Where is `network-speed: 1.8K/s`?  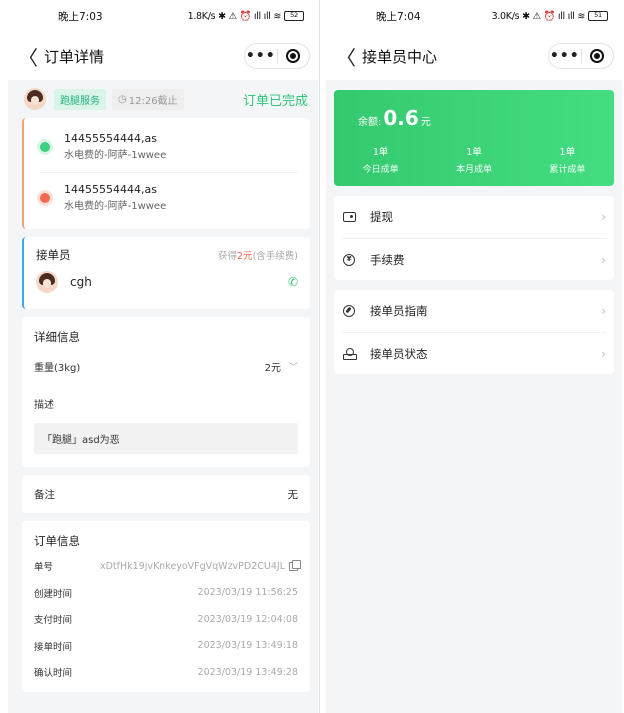 network-speed: 1.8K/s is located at coordinates (201, 16).